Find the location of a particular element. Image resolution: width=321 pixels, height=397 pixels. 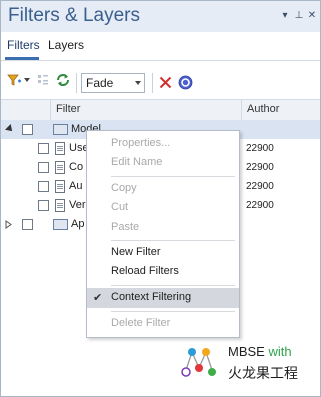

column-header-filter: Filter is located at coordinates (68, 109).